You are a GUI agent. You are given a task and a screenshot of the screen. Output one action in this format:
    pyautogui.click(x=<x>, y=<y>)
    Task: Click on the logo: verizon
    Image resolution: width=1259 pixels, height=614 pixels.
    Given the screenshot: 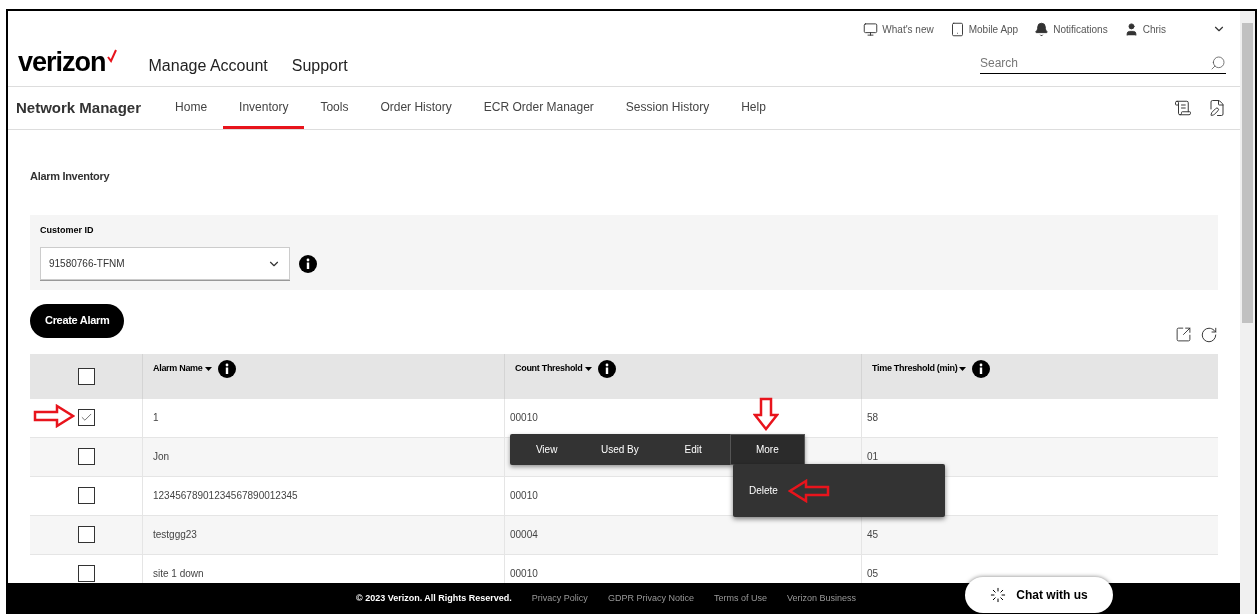 What is the action you would take?
    pyautogui.click(x=62, y=62)
    